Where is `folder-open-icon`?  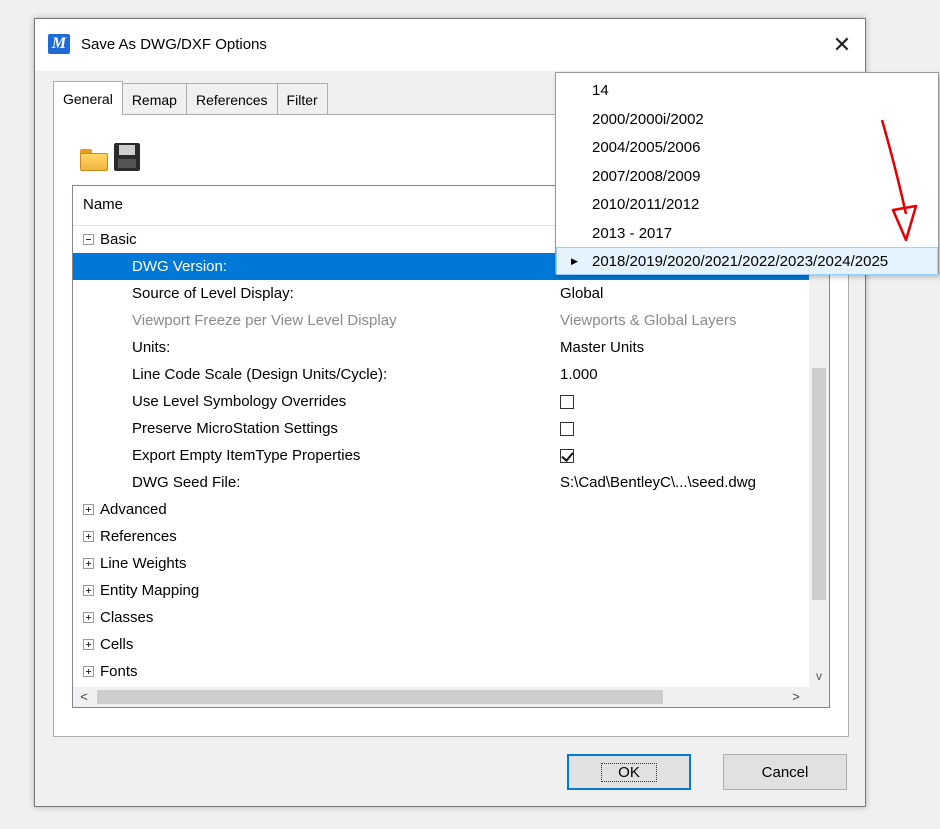 folder-open-icon is located at coordinates (94, 160).